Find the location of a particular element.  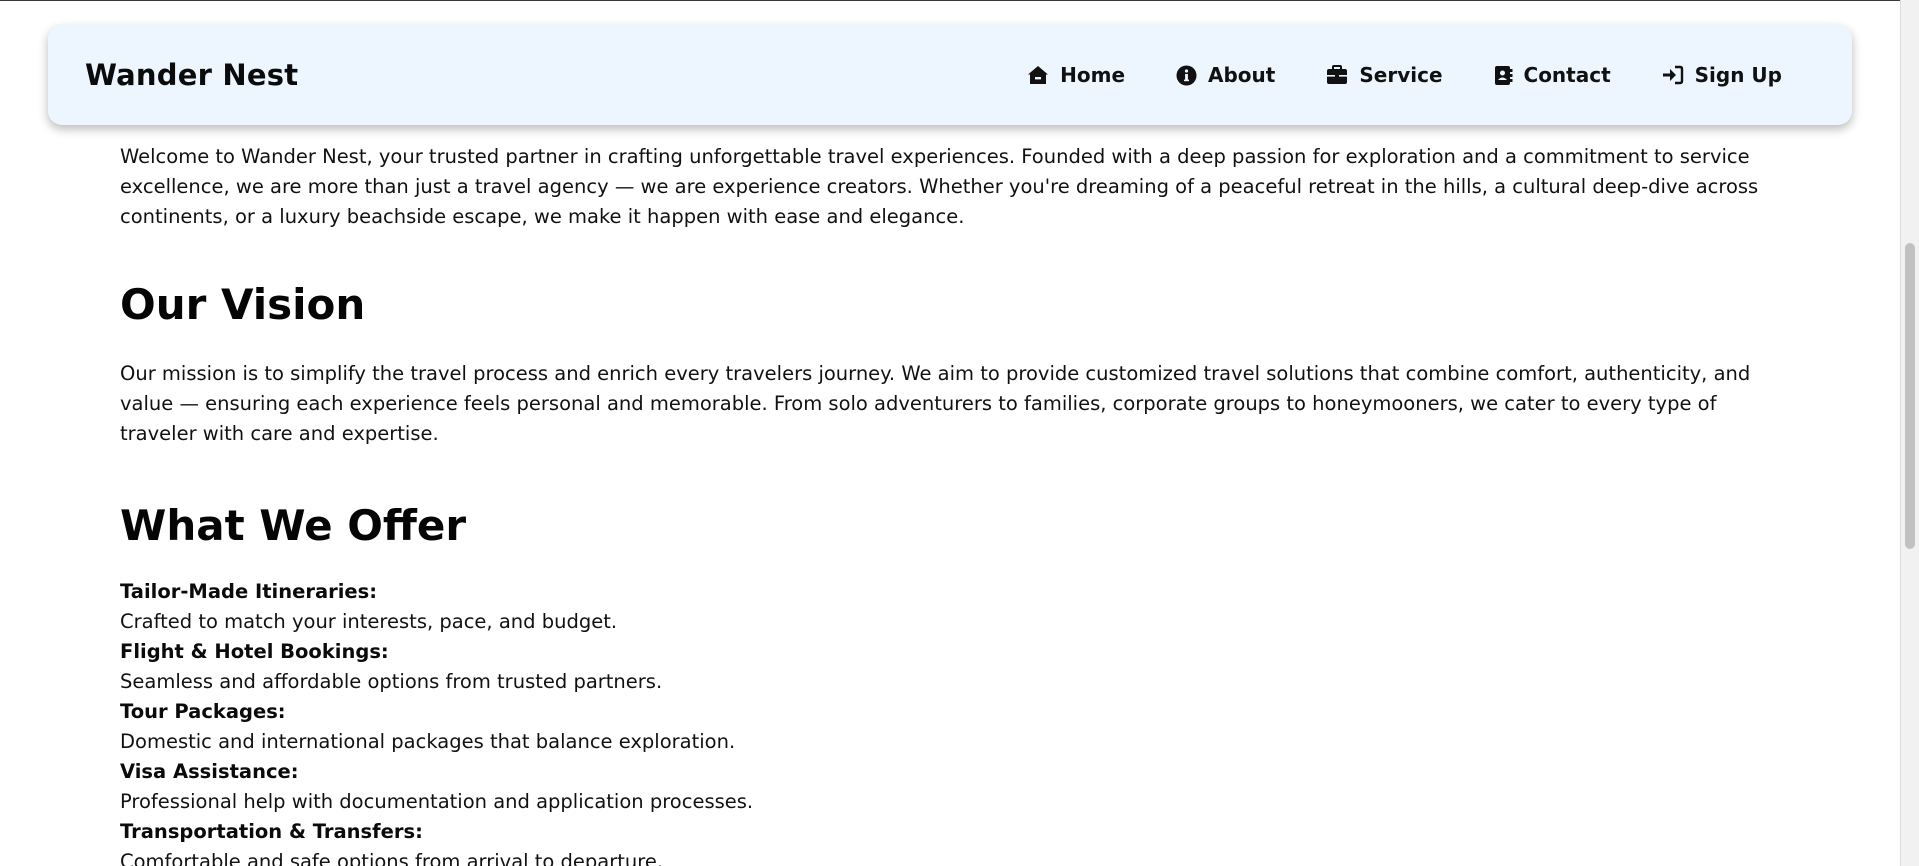

nav-label-home: Home is located at coordinates (1093, 75).